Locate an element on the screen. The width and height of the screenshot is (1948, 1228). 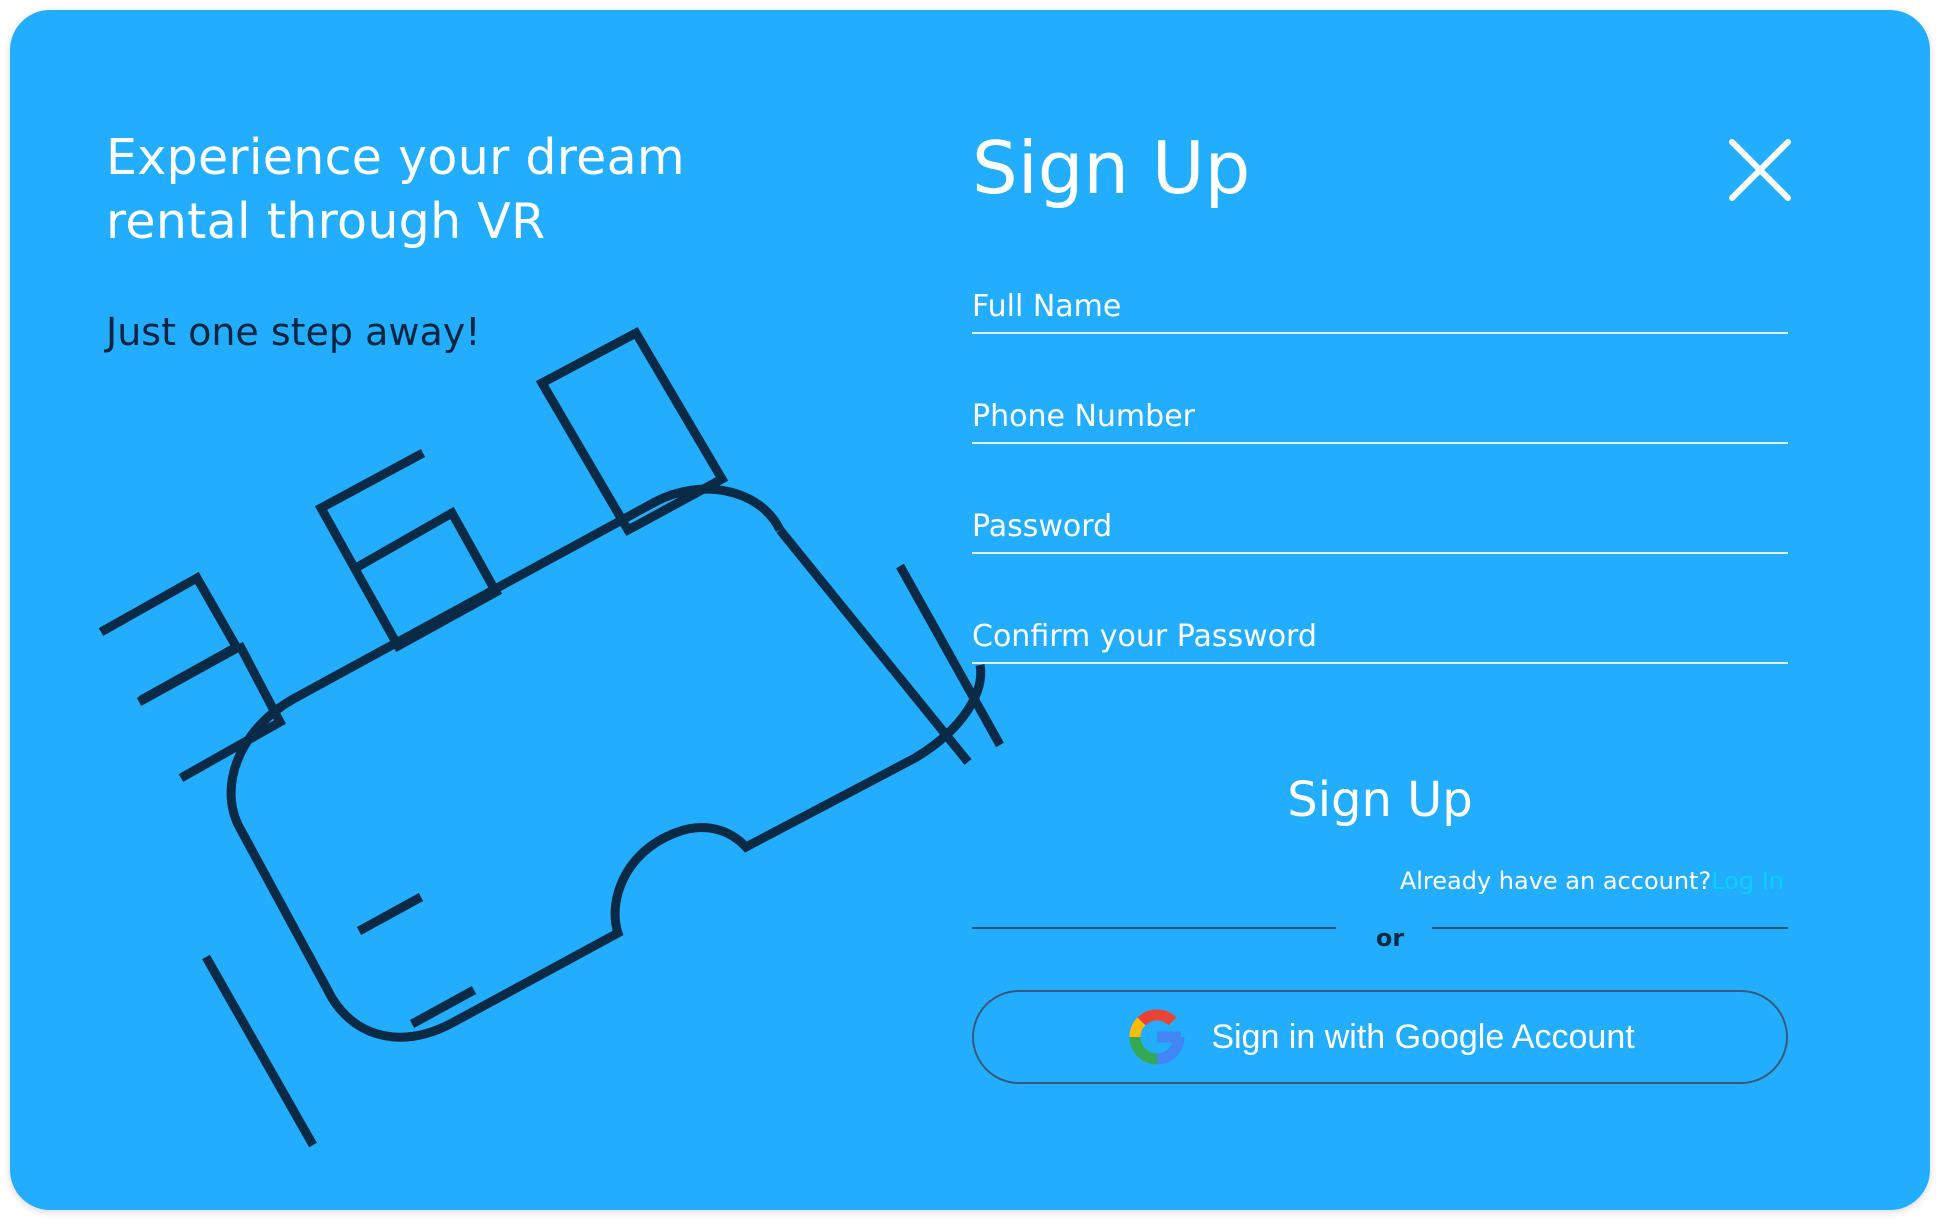
divider-line-left is located at coordinates (1154, 928).